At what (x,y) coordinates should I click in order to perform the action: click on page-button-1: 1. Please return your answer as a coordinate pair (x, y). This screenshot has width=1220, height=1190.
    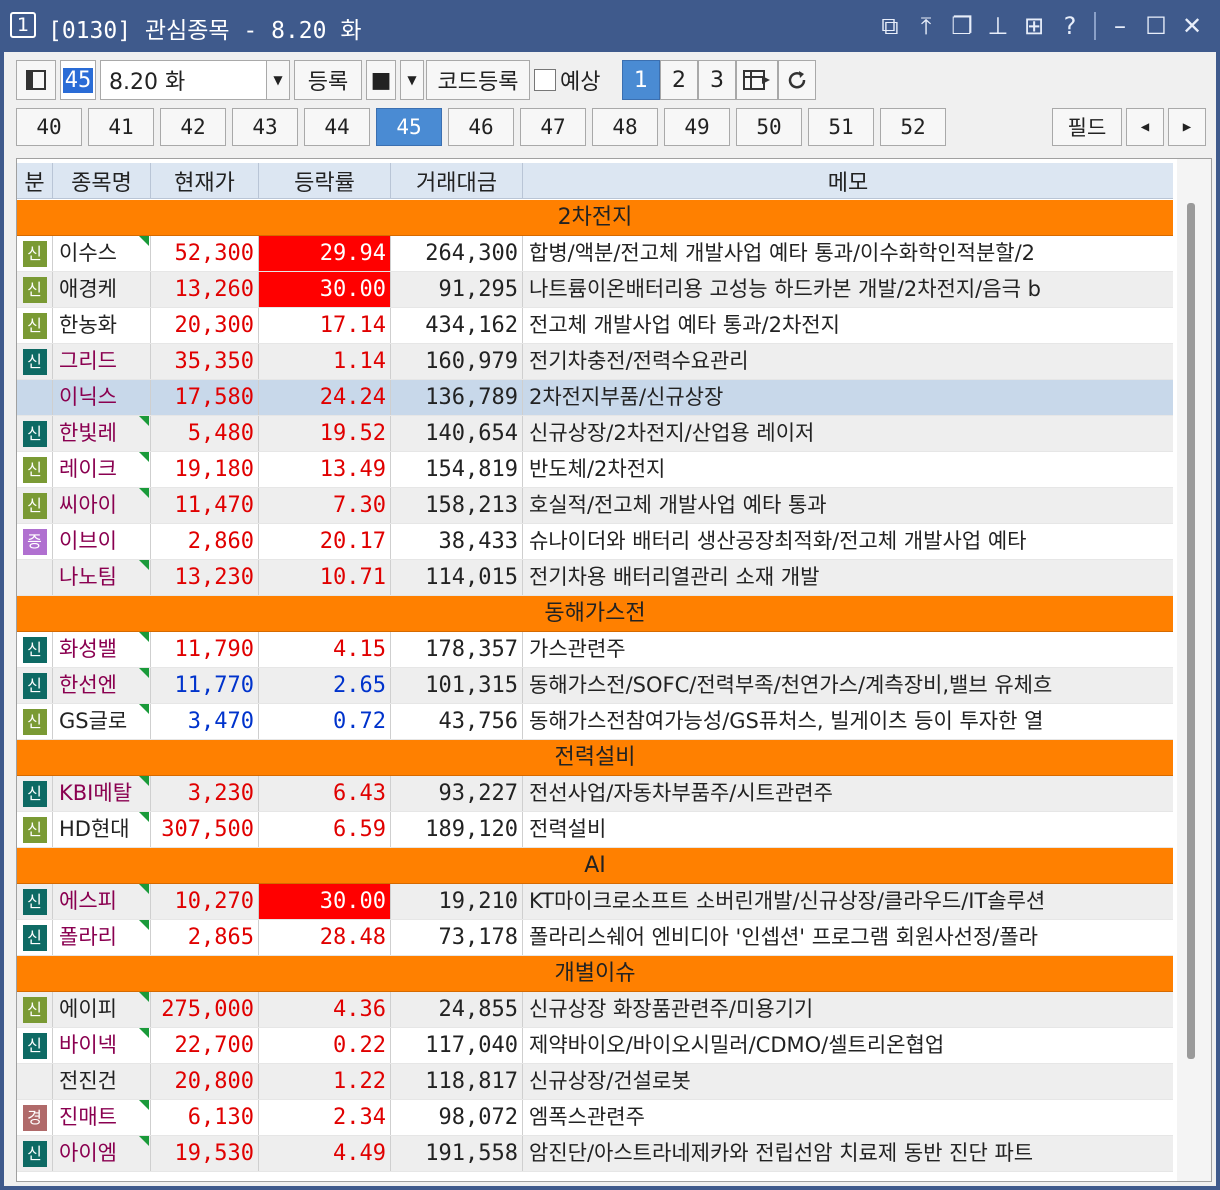
    Looking at the image, I should click on (641, 80).